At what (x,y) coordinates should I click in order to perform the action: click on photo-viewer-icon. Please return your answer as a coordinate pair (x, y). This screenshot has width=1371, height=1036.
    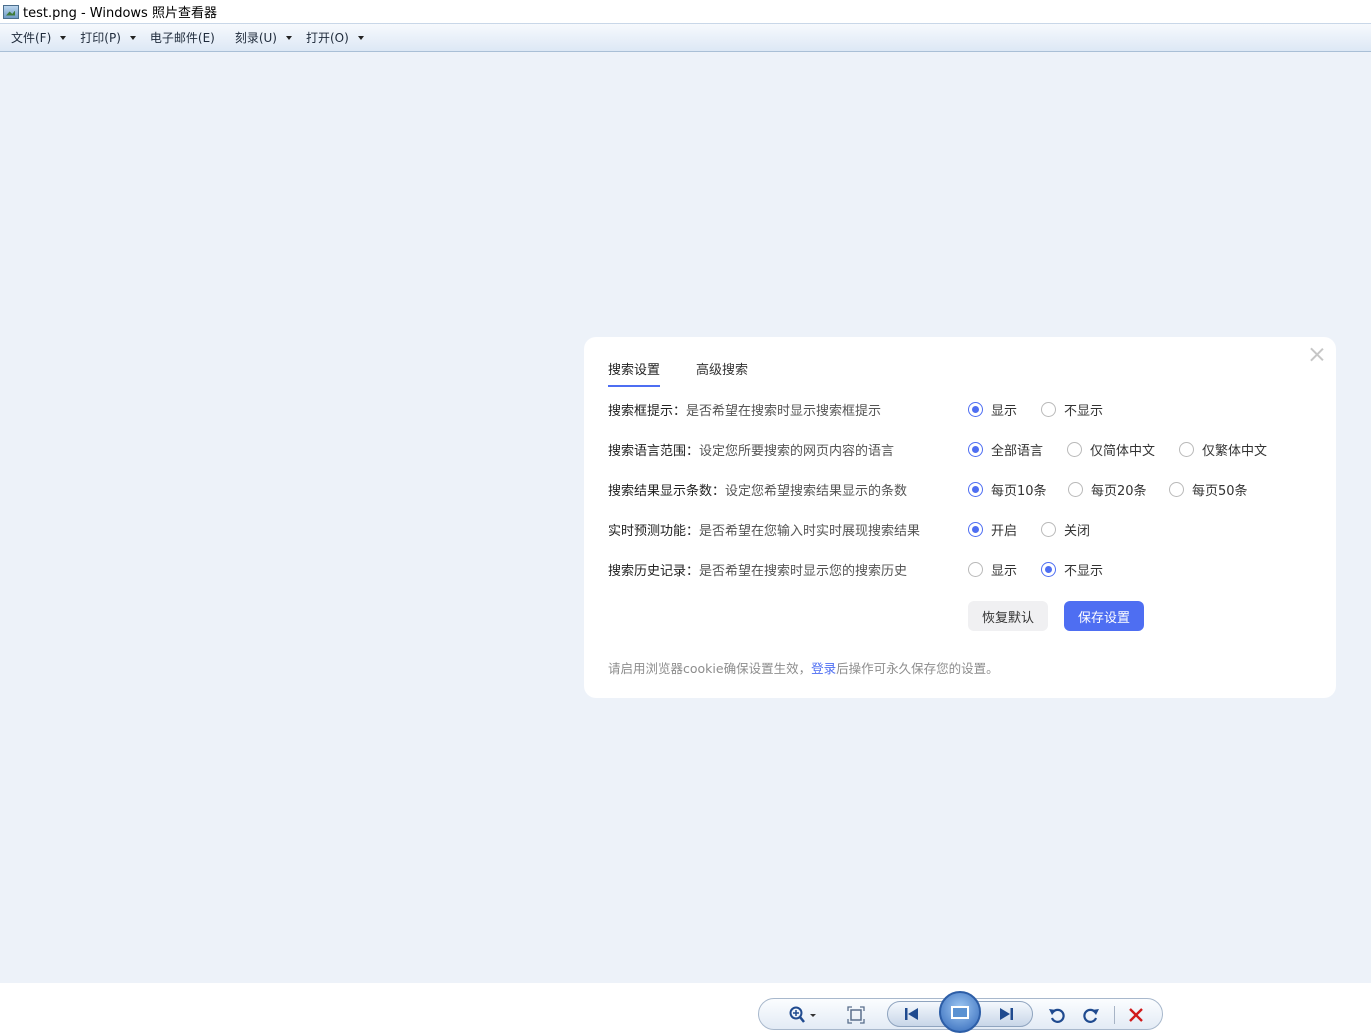
    Looking at the image, I should click on (11, 11).